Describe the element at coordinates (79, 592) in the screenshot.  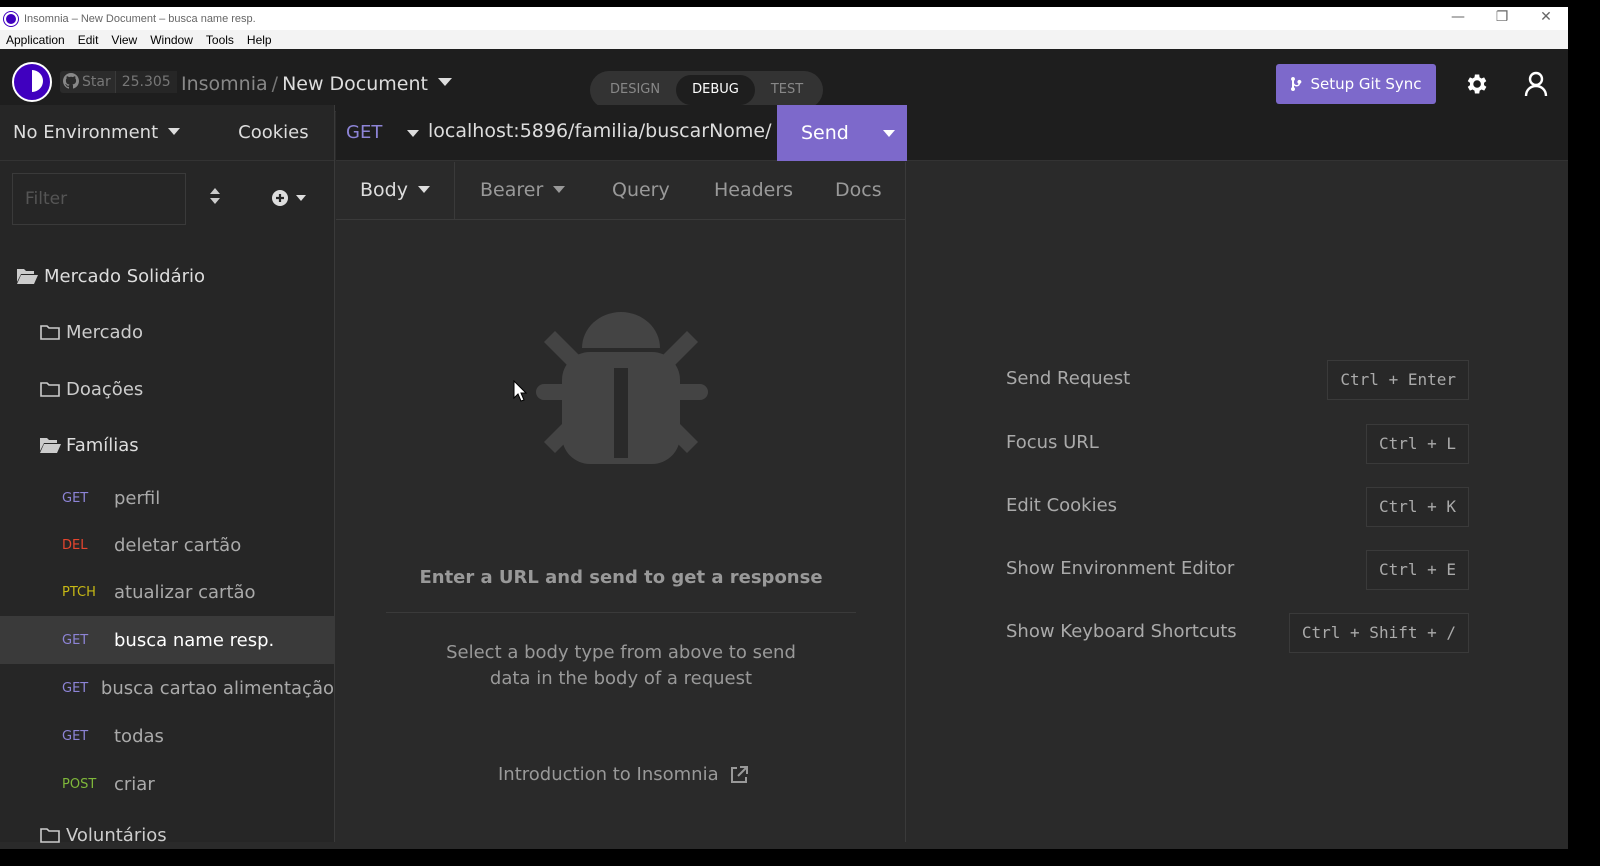
I see `method-badge: PTCH` at that location.